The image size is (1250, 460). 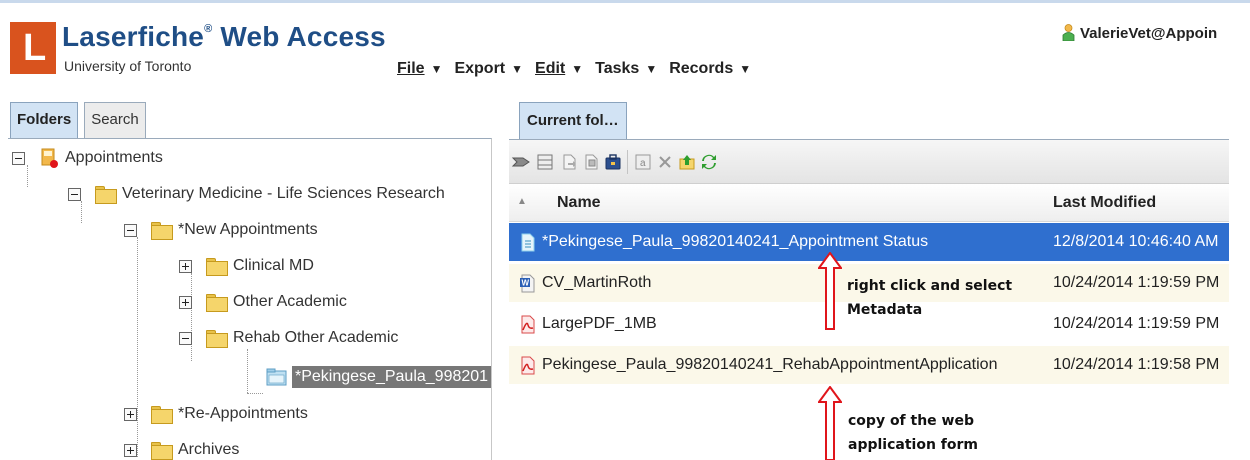 I want to click on menu-export: Export ▼, so click(x=488, y=69).